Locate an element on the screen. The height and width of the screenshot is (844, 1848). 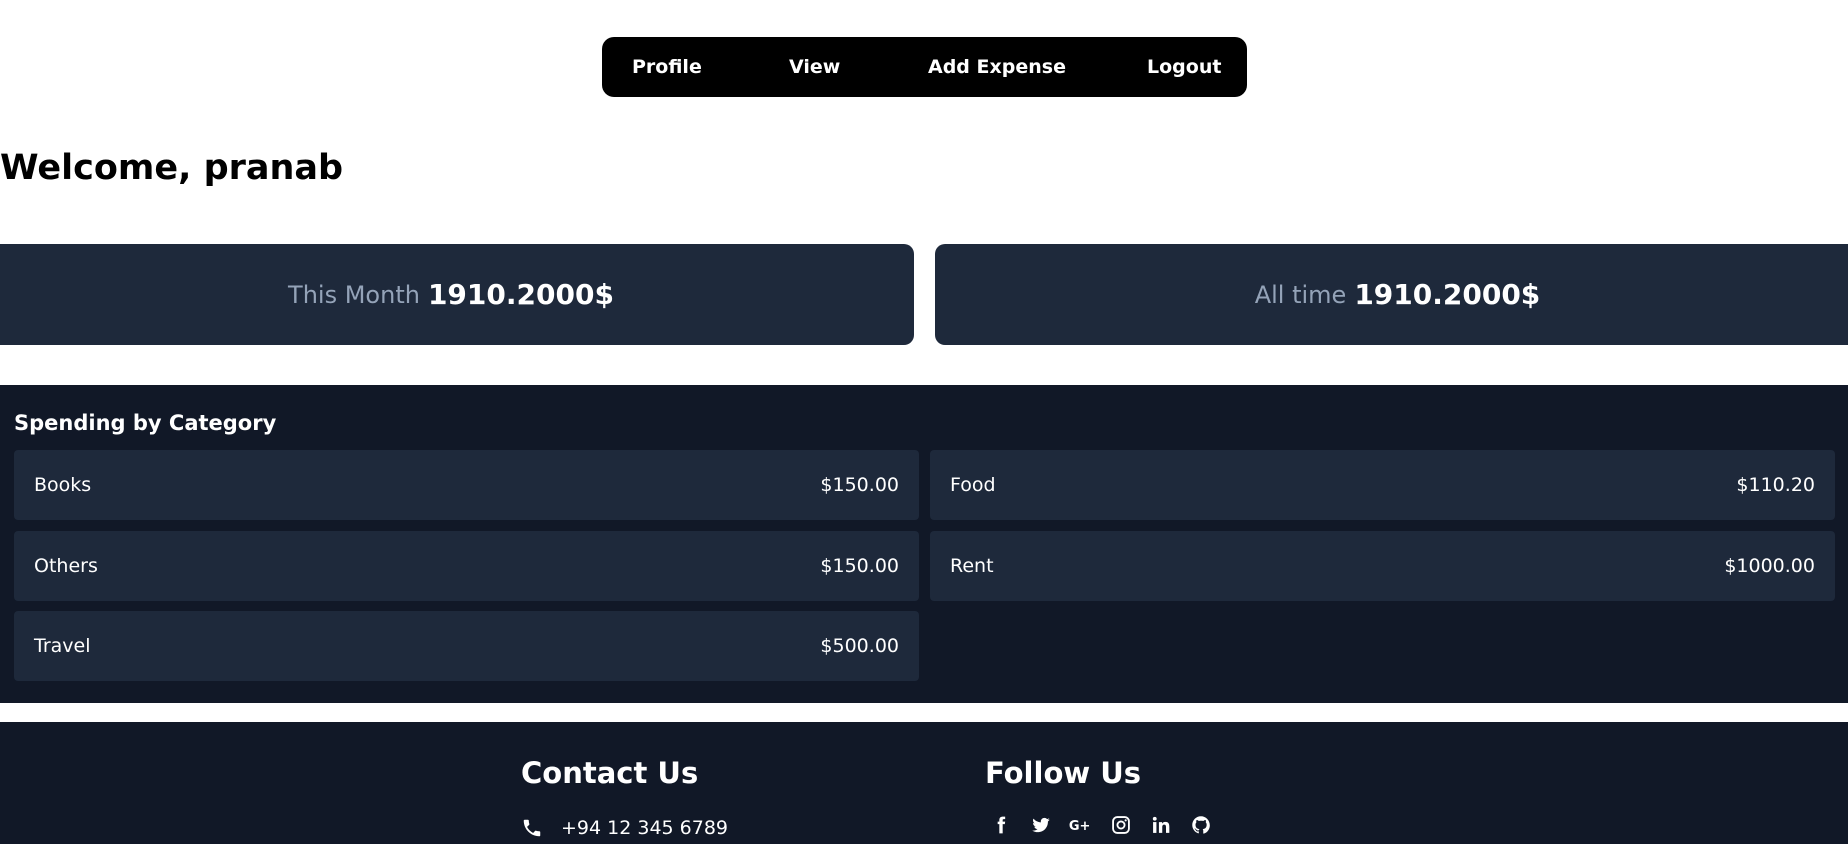
category-row-travel: Travel $500.00 is located at coordinates (466, 646).